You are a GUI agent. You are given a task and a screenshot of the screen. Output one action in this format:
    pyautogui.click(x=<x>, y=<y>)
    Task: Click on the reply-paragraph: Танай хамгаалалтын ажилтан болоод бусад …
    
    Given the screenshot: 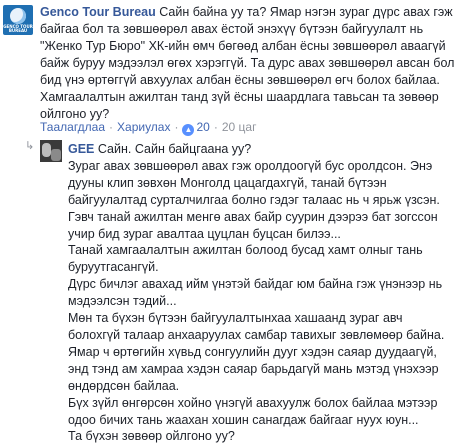 What is the action you would take?
    pyautogui.click(x=245, y=259)
    